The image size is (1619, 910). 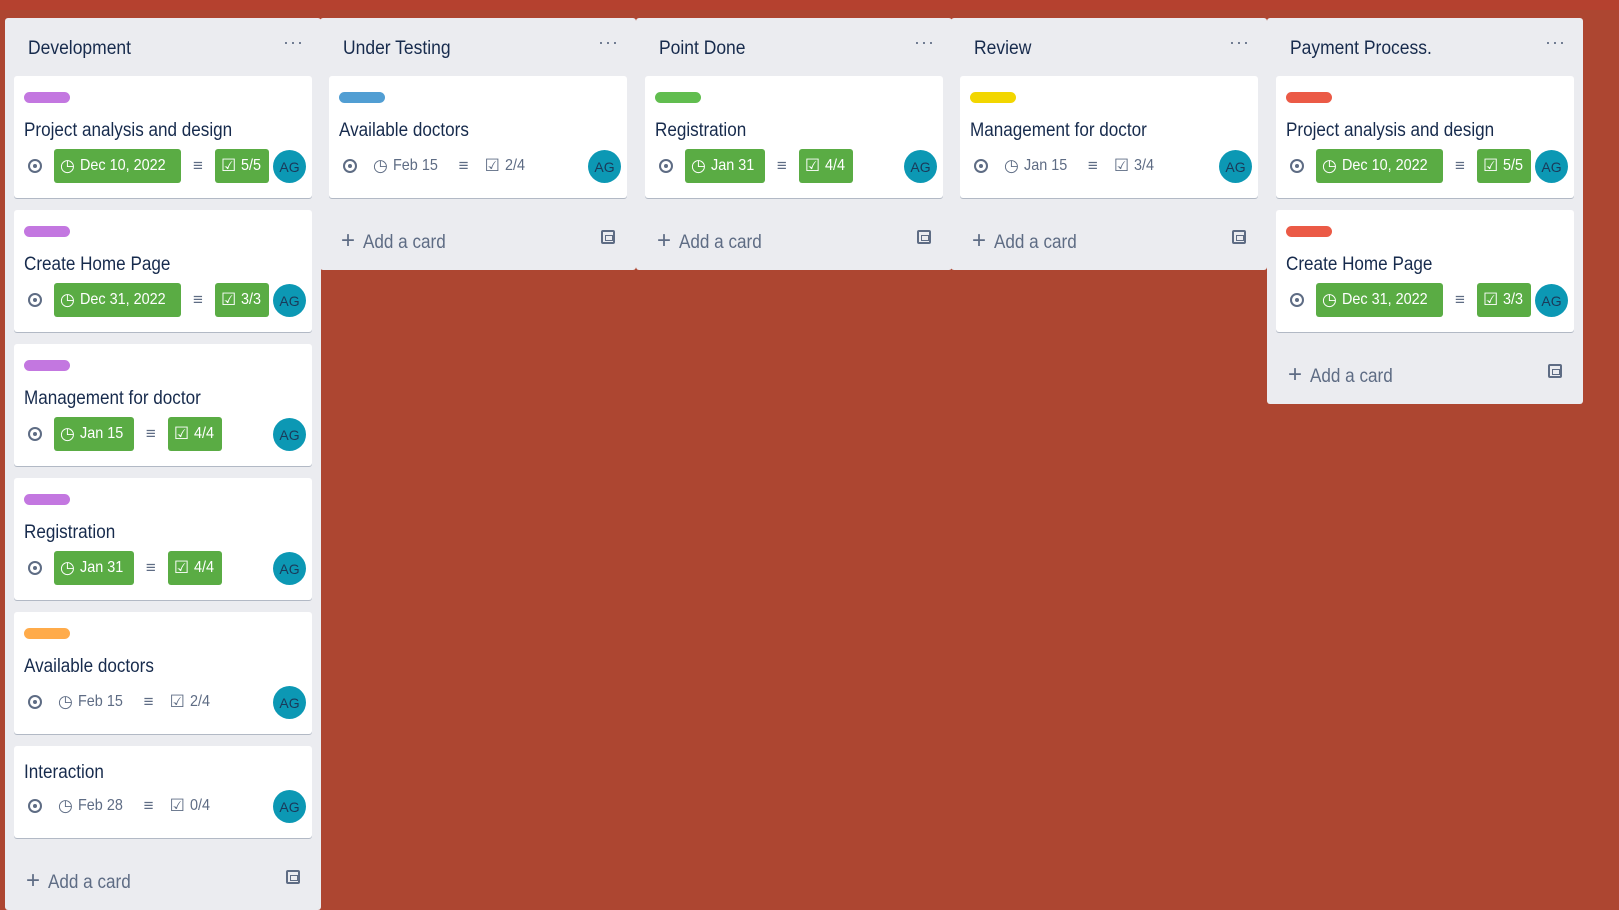 What do you see at coordinates (397, 49) in the screenshot?
I see `list-title: Under Testing` at bounding box center [397, 49].